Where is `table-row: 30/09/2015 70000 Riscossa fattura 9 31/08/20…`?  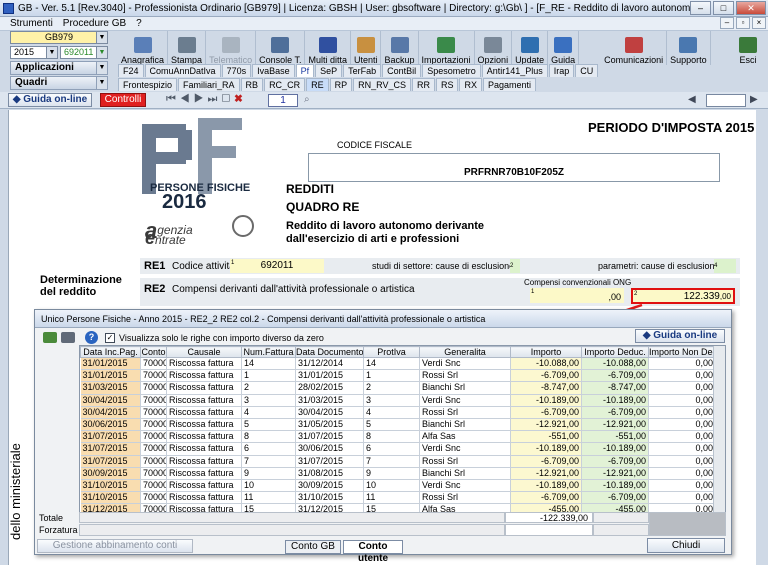
table-row: 30/09/2015 70000 Riscossa fattura 9 31/08/20… is located at coordinates (398, 473).